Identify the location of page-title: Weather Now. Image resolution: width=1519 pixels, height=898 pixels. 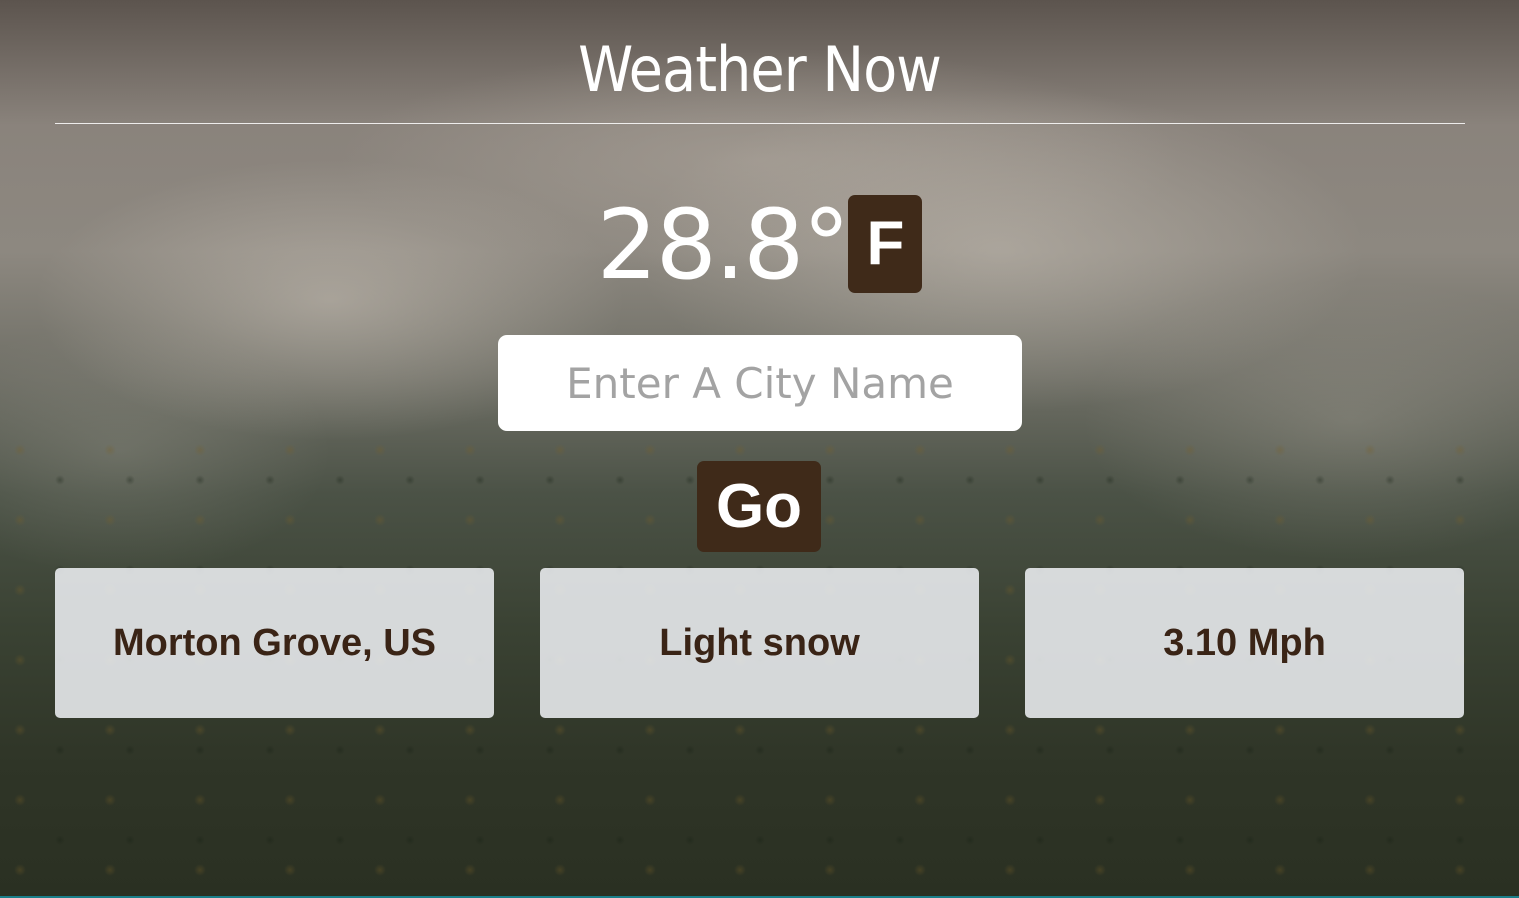
(760, 69).